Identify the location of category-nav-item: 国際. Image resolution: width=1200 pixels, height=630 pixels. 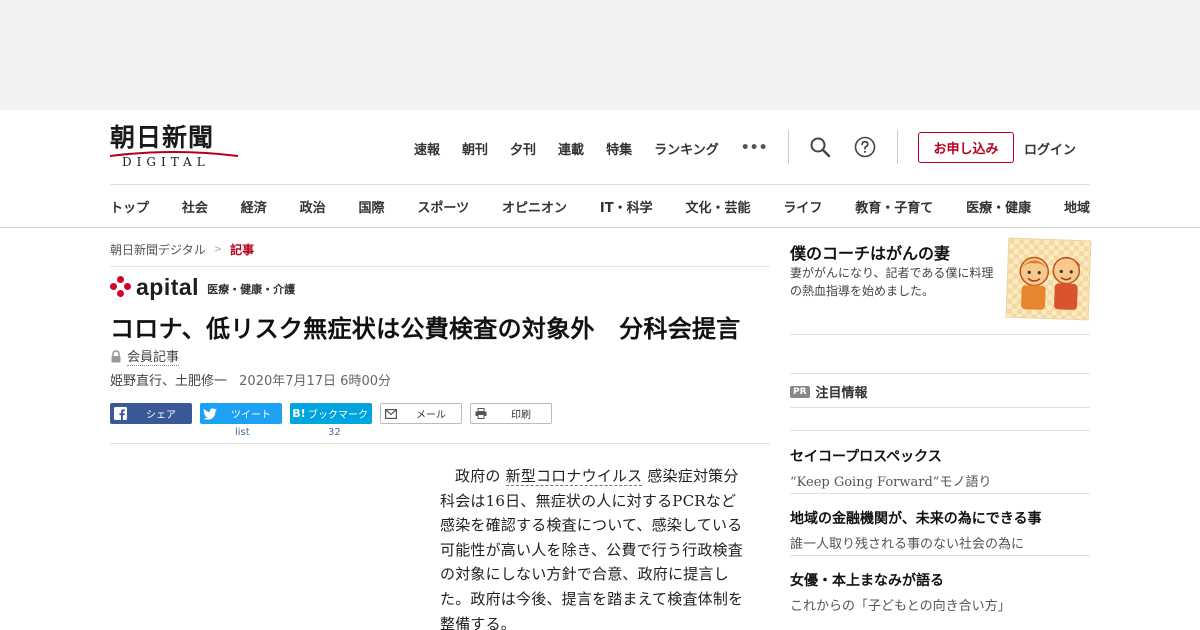
(372, 206).